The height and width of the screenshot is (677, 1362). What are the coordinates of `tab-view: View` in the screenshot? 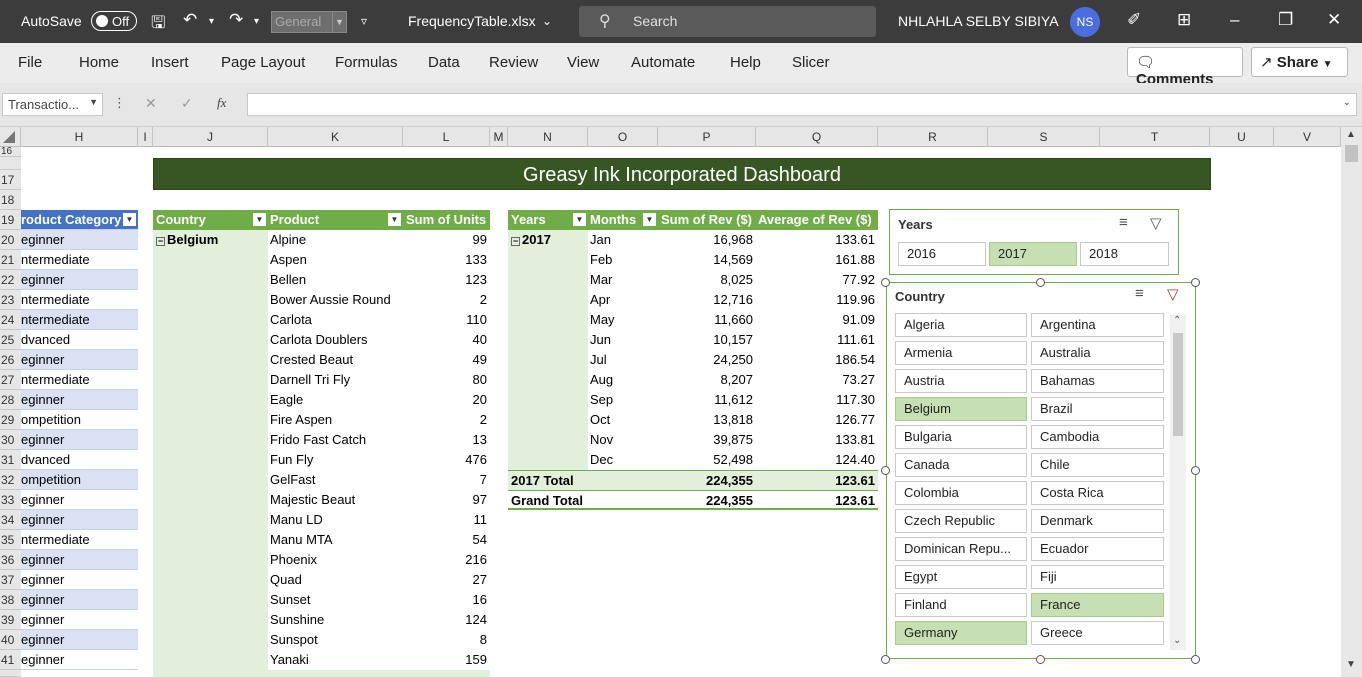 It's located at (583, 62).